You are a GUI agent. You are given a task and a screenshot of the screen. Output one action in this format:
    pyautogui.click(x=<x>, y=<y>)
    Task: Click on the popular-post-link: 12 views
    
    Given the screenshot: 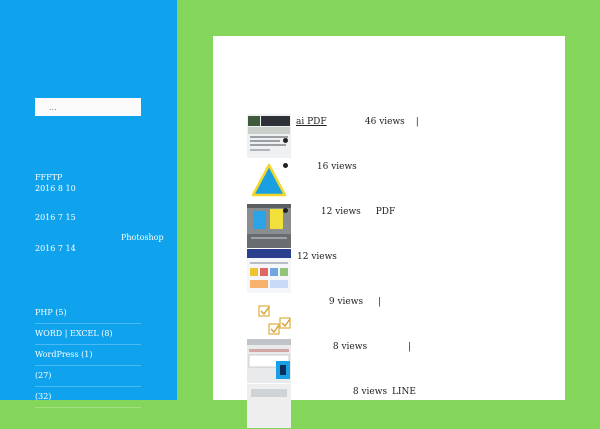 What is the action you would take?
    pyautogui.click(x=317, y=257)
    